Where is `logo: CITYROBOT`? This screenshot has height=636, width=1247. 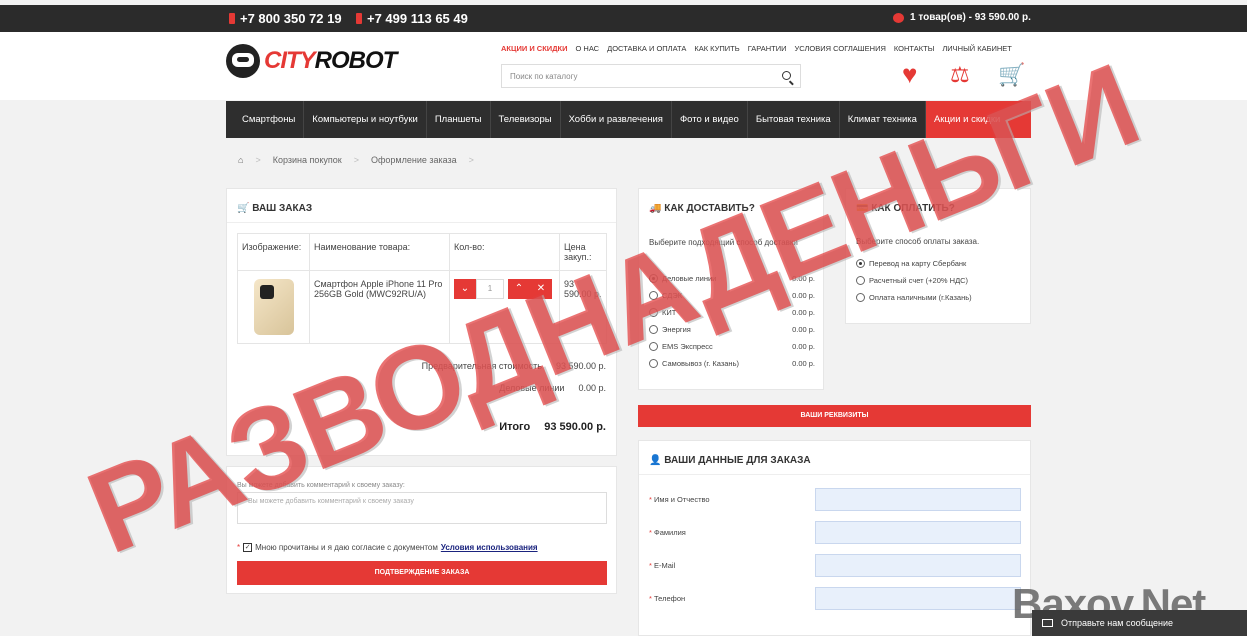
logo: CITYROBOT is located at coordinates (312, 61).